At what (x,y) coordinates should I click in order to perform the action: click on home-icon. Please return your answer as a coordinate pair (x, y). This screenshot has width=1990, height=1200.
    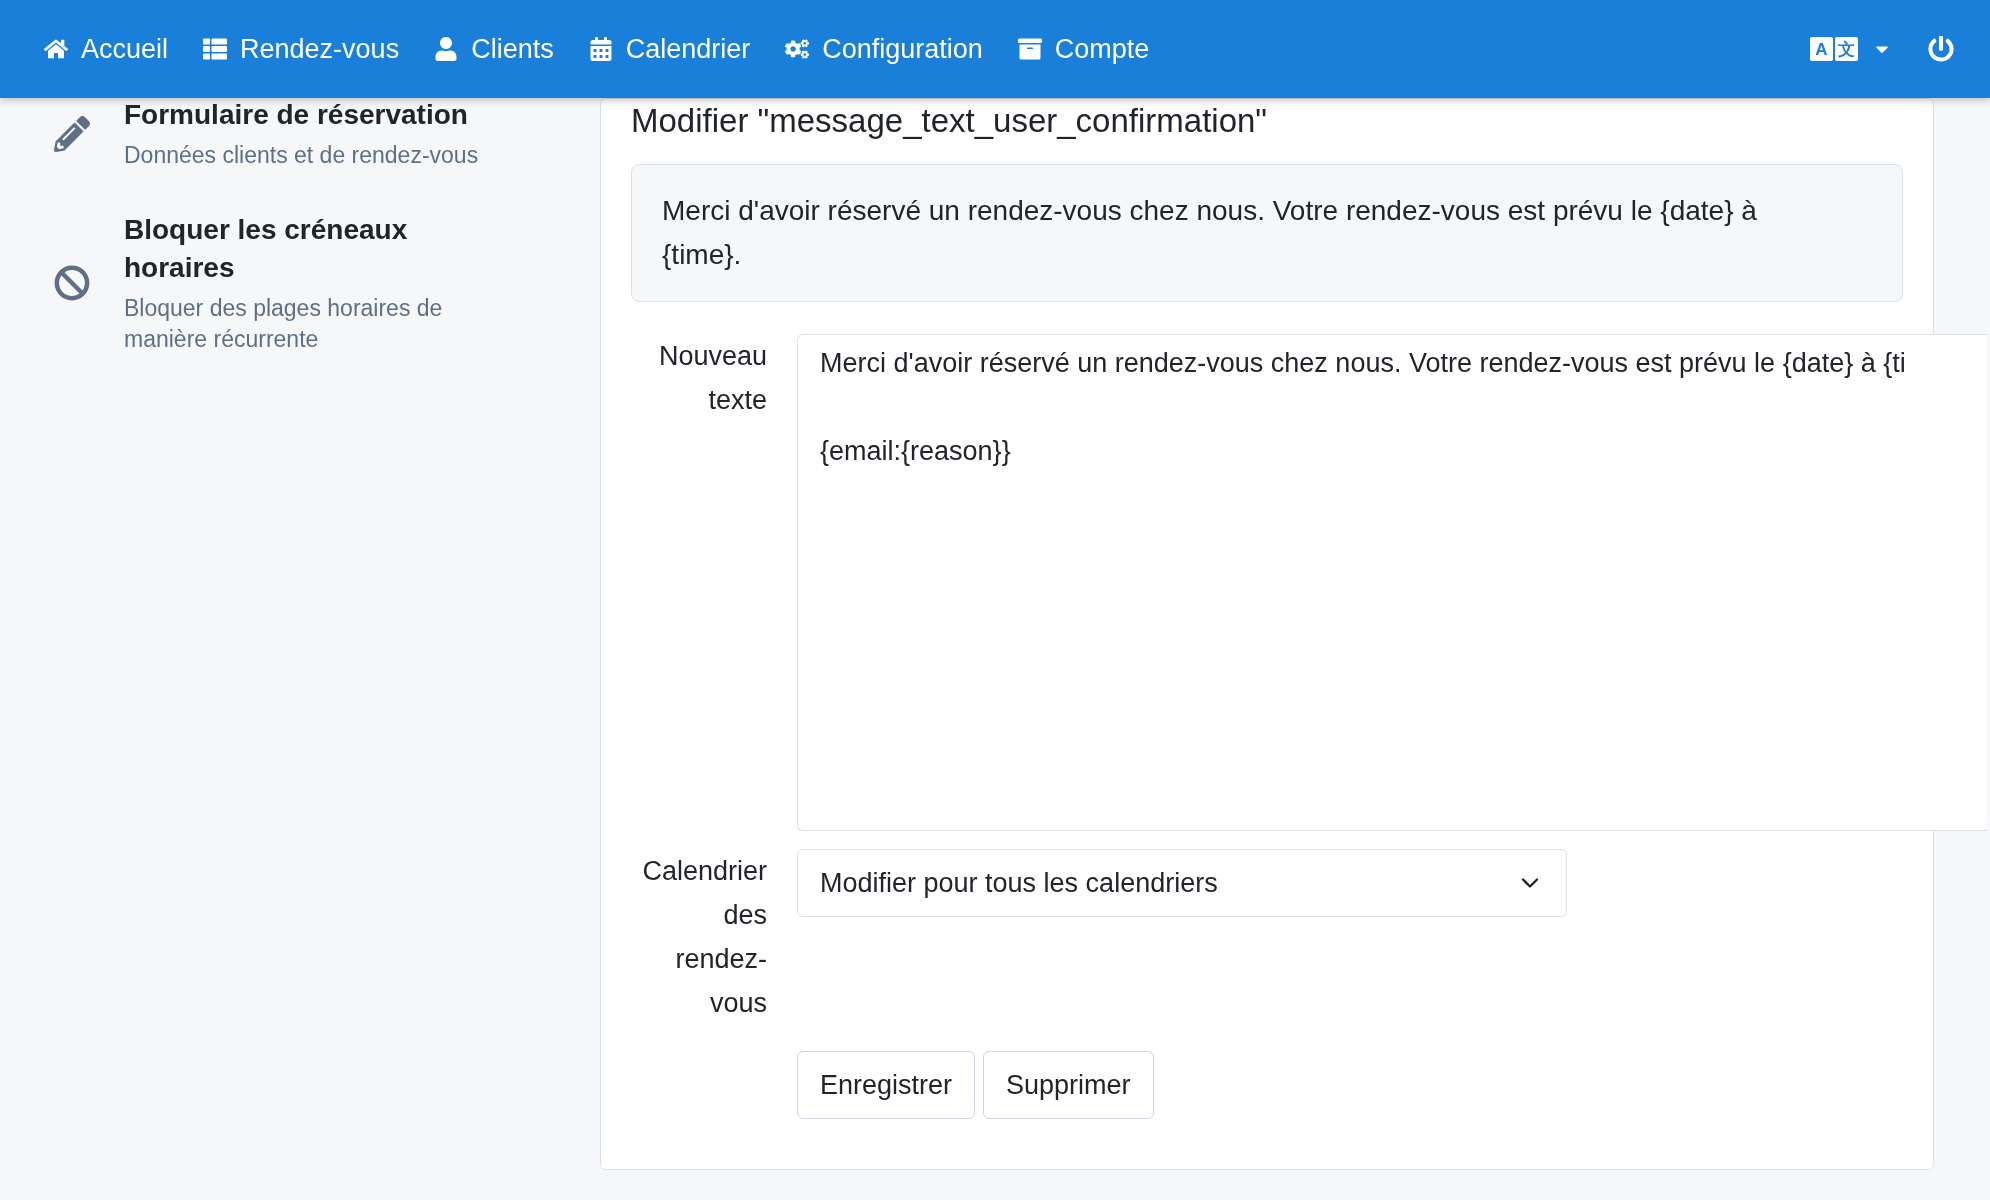
    Looking at the image, I should click on (56, 49).